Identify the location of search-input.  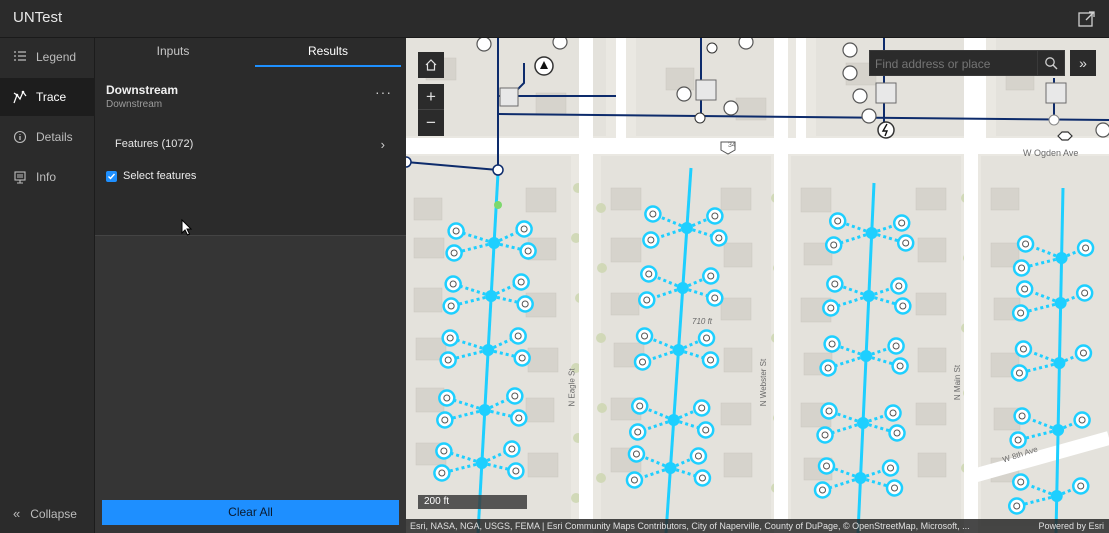
(952, 64).